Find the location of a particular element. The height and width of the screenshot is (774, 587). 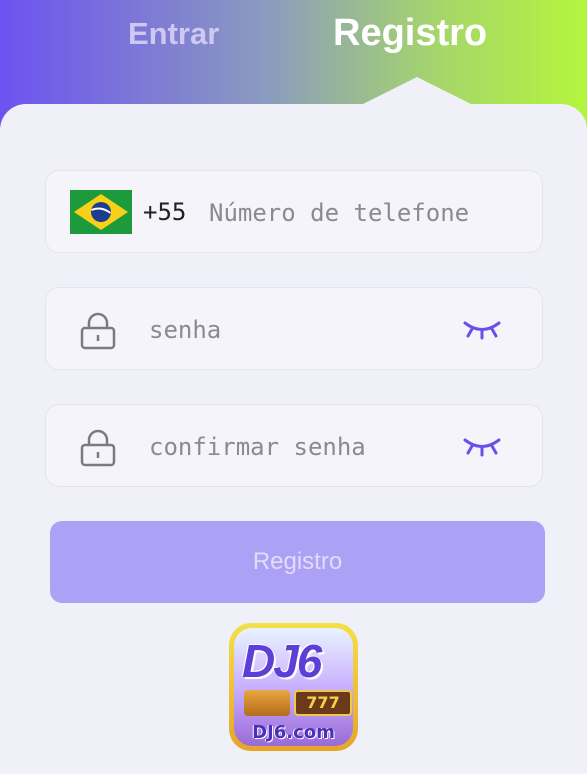

treasure-chest-icon is located at coordinates (267, 703).